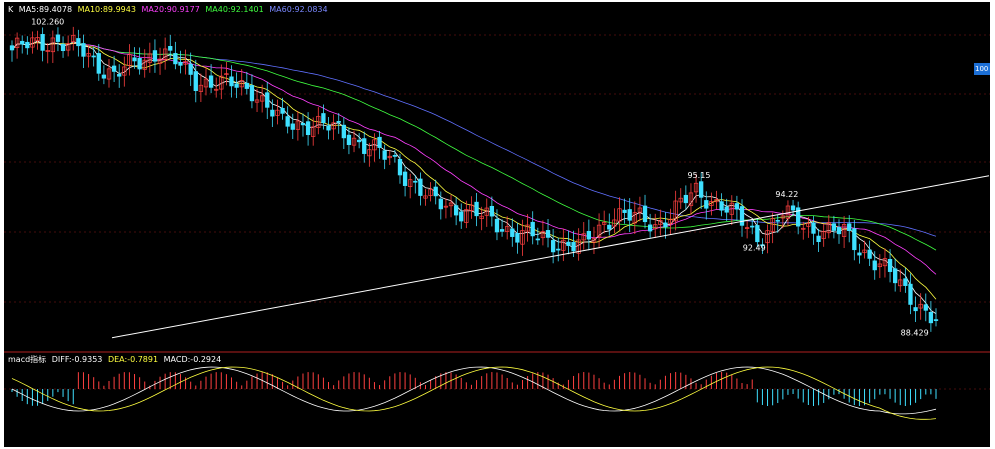 The image size is (995, 449). What do you see at coordinates (234, 9) in the screenshot?
I see `ma40-value: MA40:92.1401` at bounding box center [234, 9].